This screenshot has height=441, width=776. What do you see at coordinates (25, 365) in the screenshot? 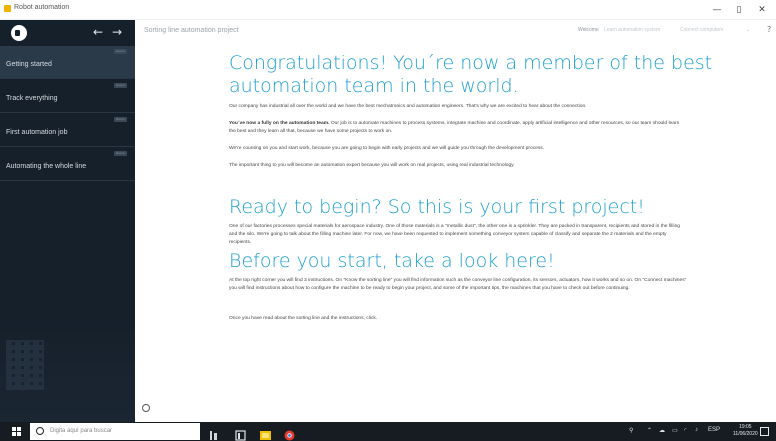
I see `decorative-pattern` at bounding box center [25, 365].